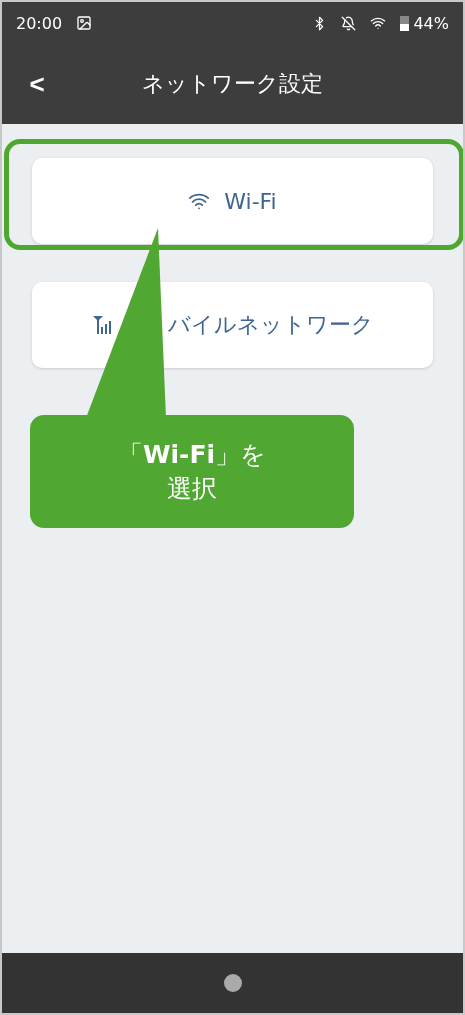 The width and height of the screenshot is (465, 1015). I want to click on callout-text: 「Wi-Fi」を, so click(192, 454).